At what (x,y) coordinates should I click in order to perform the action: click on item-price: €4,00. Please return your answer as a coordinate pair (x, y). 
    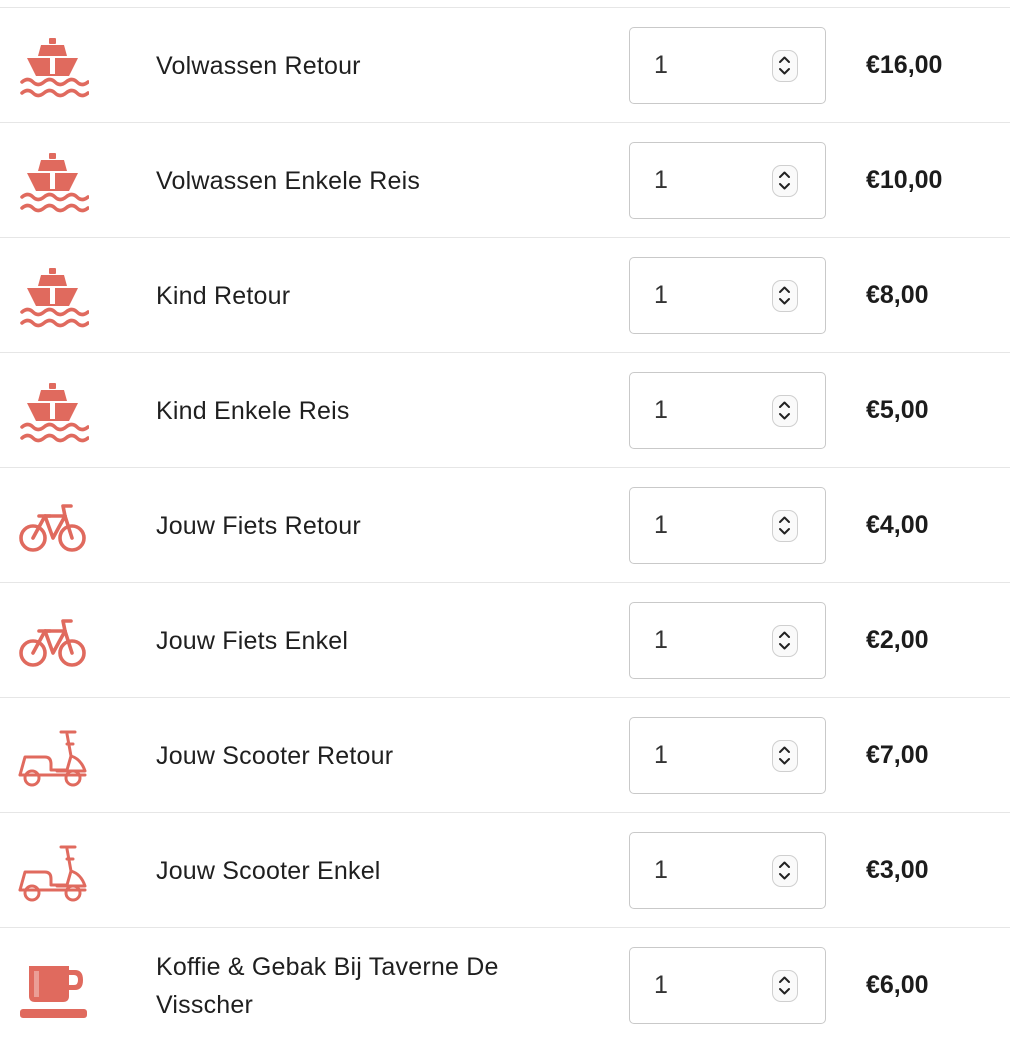
    Looking at the image, I should click on (897, 525).